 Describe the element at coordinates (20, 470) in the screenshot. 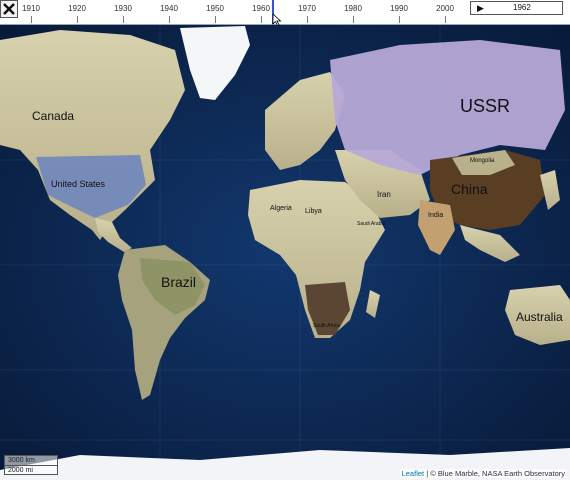

I see `scale-mi: 2000 mi` at that location.